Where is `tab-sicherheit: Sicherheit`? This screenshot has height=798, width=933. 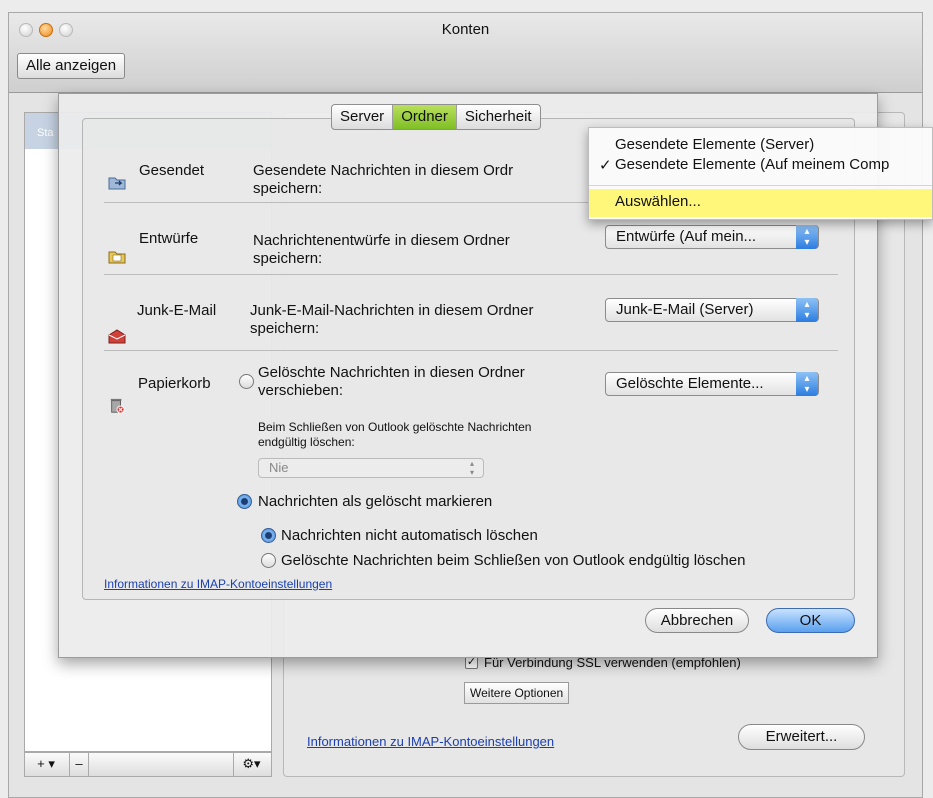
tab-sicherheit: Sicherheit is located at coordinates (498, 117).